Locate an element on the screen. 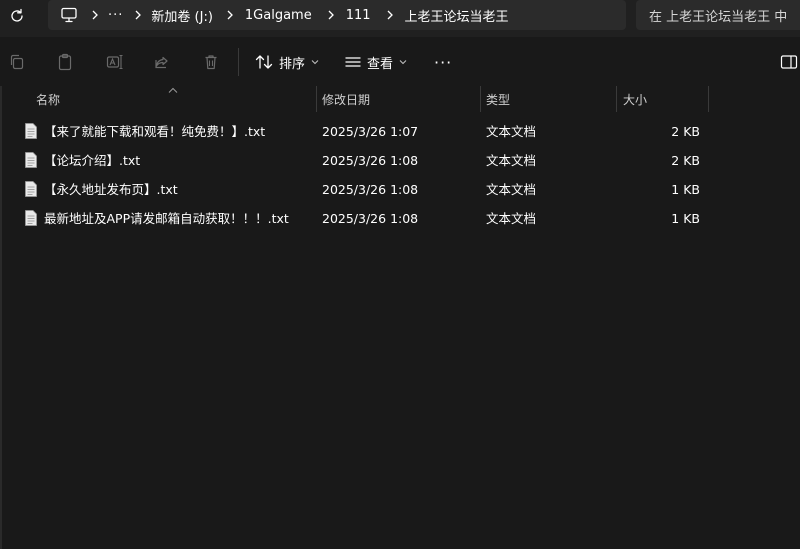 This screenshot has height=549, width=800. search-placeholder: 在 上老王论坛当老王 中 is located at coordinates (718, 17).